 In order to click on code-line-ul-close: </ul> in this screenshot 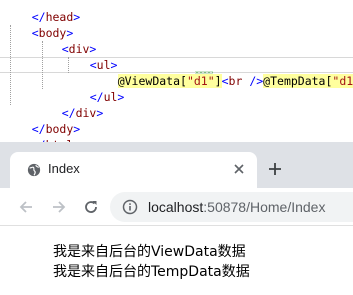, I will do `click(93, 88)`.